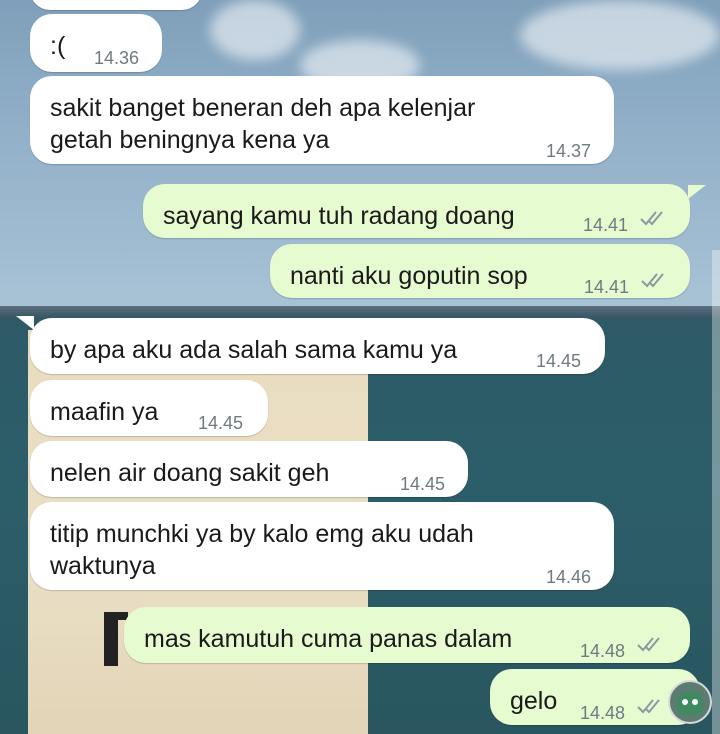  Describe the element at coordinates (716, 492) in the screenshot. I see `wallpaper-edge` at that location.